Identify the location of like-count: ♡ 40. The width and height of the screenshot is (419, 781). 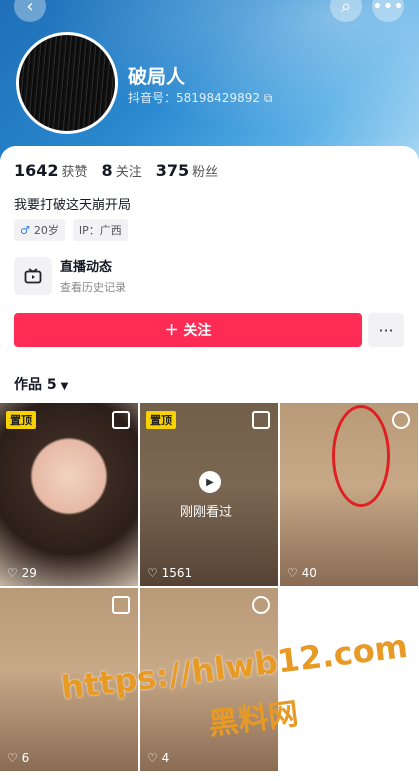
(302, 573).